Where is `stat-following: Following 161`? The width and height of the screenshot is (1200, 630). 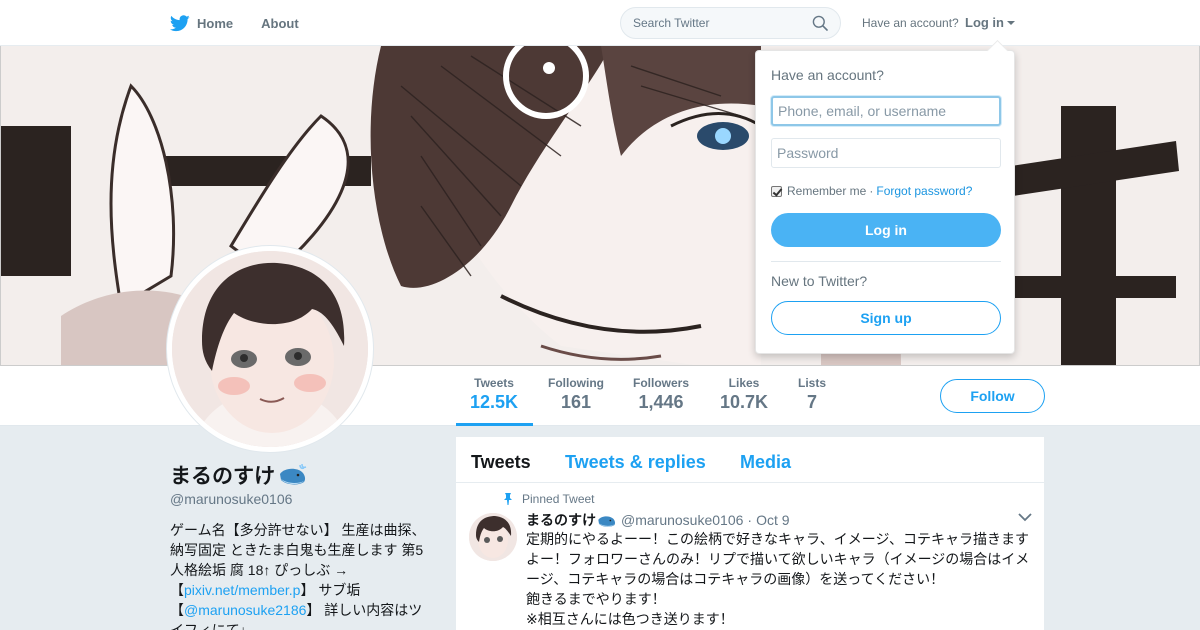 stat-following: Following 161 is located at coordinates (576, 394).